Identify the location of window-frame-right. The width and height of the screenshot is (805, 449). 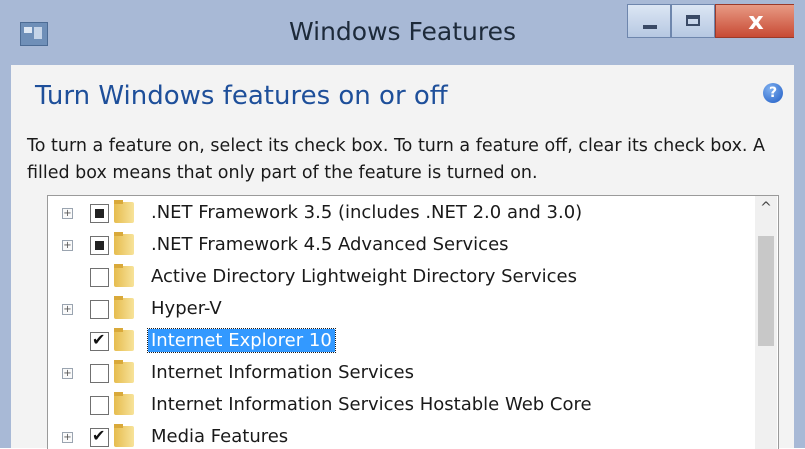
(799, 224).